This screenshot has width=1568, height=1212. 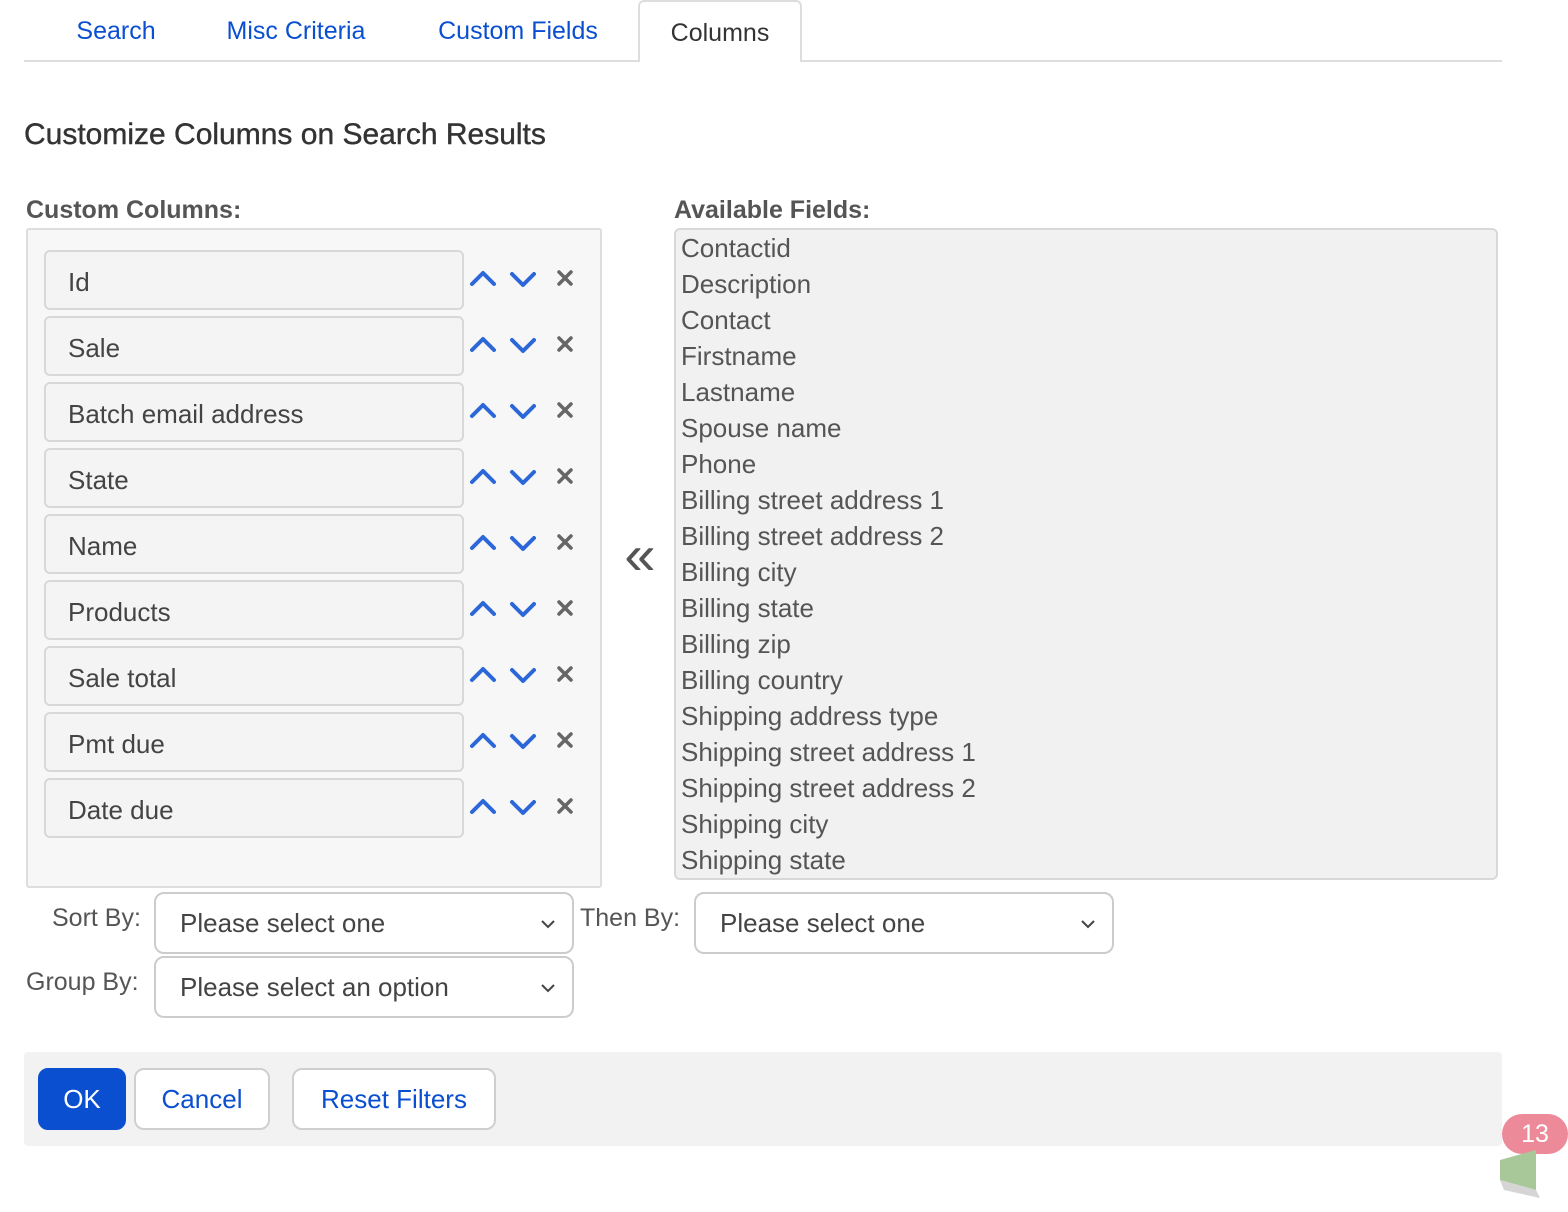 What do you see at coordinates (772, 210) in the screenshot?
I see `available-fields-label: Available Fields:` at bounding box center [772, 210].